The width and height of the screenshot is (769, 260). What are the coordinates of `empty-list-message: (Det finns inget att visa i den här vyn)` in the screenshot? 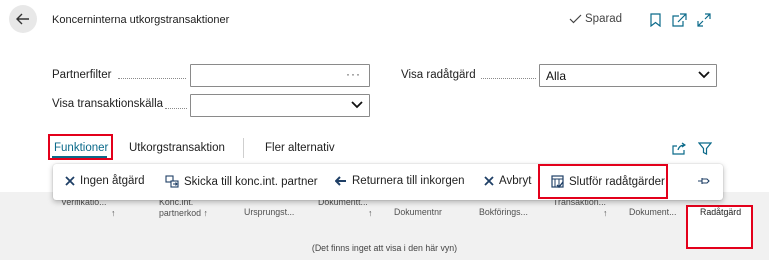 It's located at (384, 248).